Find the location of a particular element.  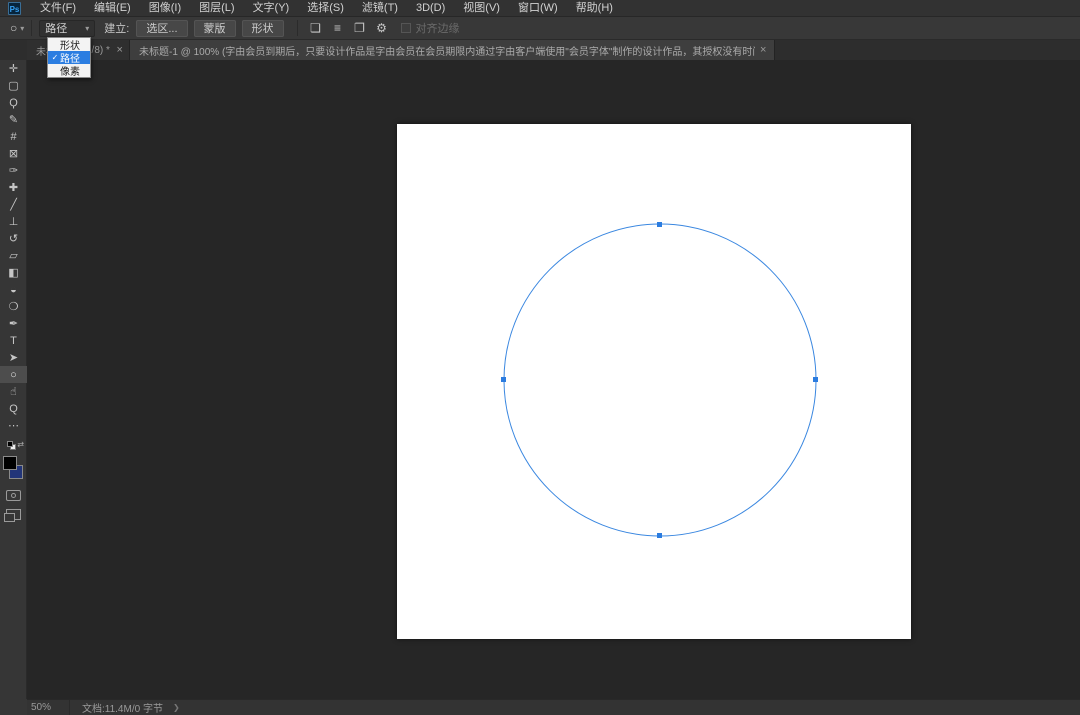

frame-tool: ⊠ is located at coordinates (13, 153).